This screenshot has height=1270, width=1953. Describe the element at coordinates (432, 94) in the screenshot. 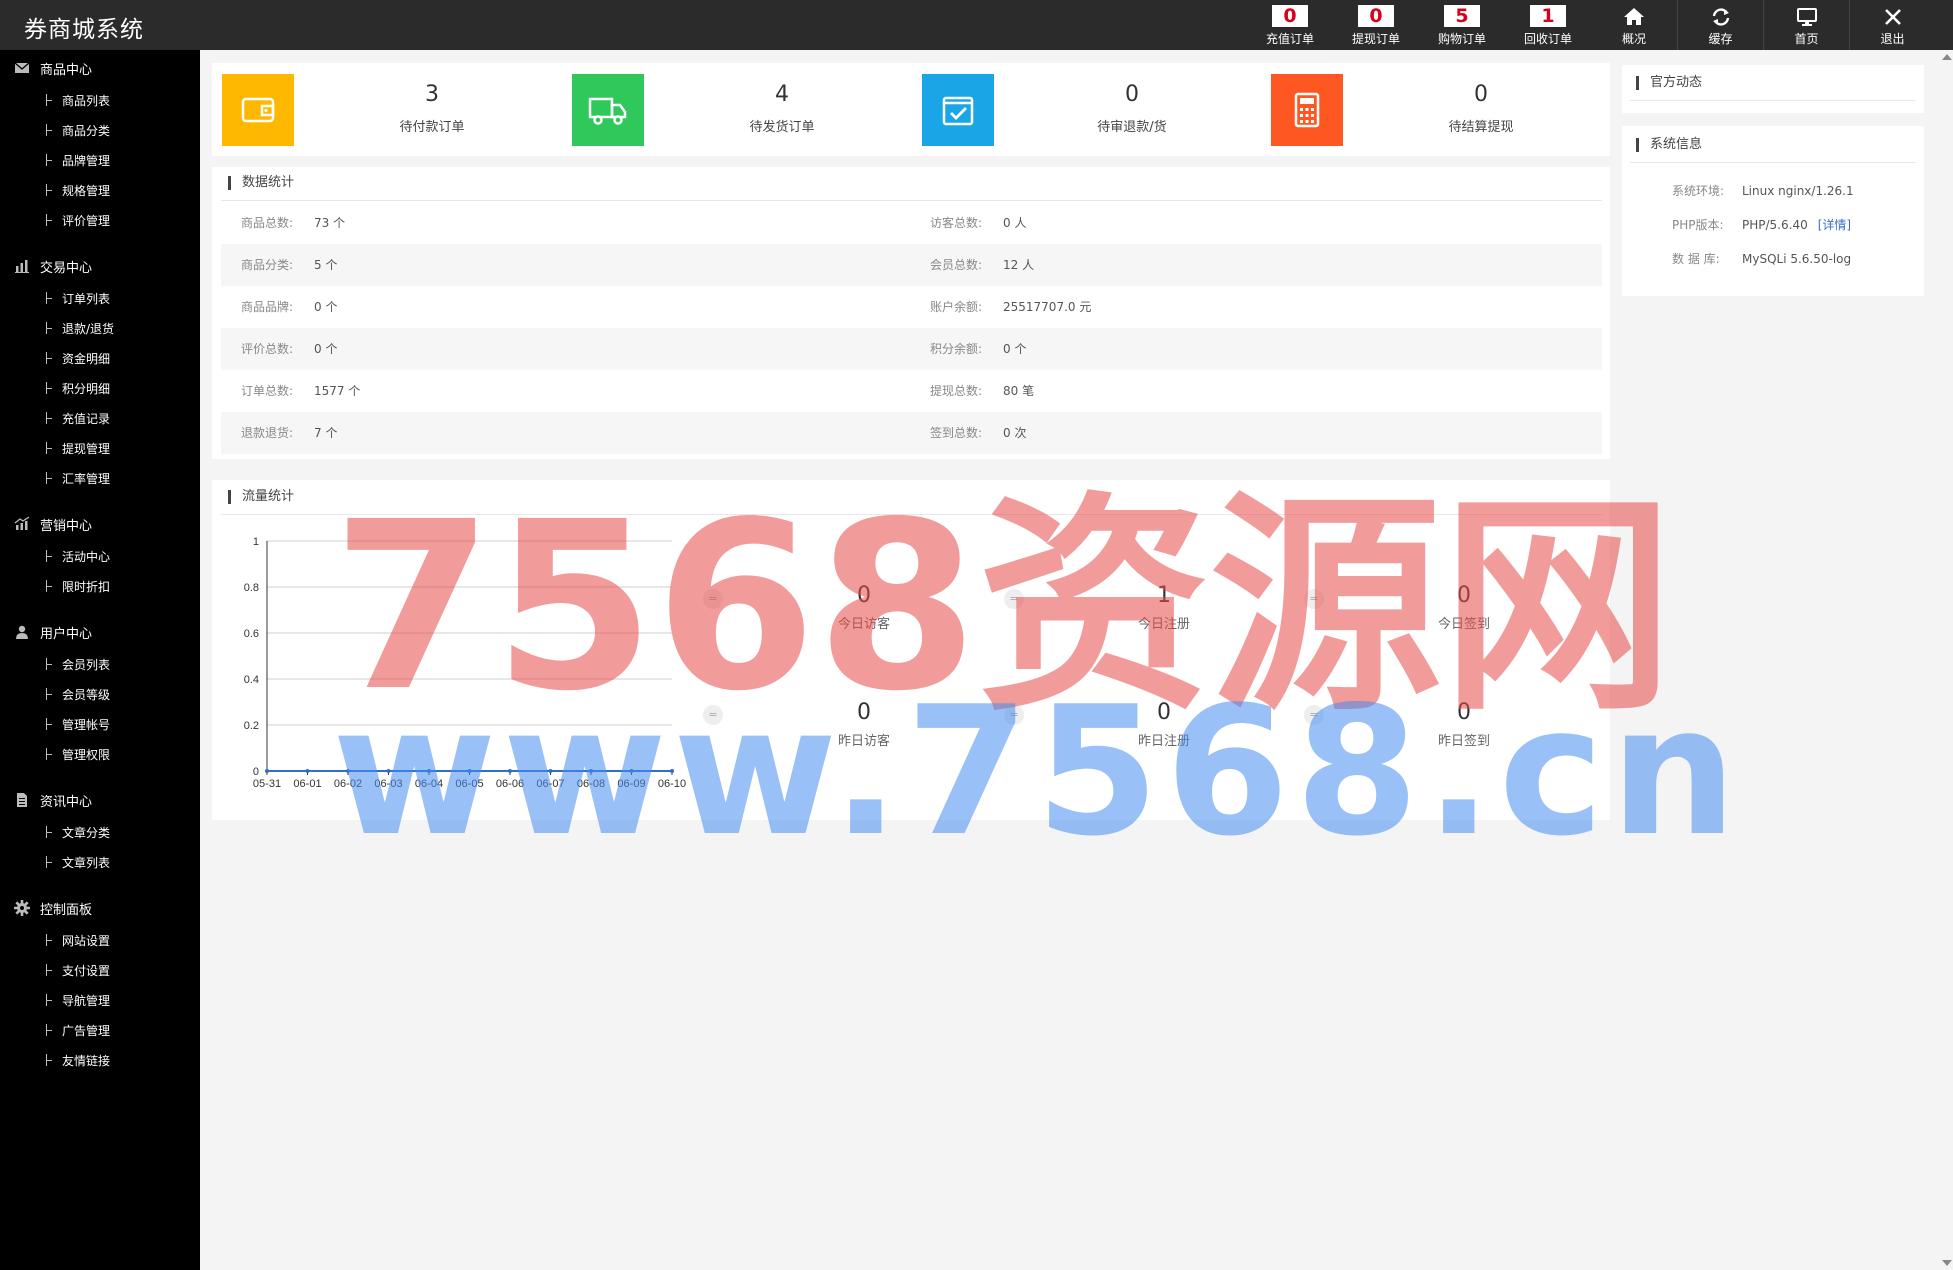

I see `stat-value: 3` at that location.